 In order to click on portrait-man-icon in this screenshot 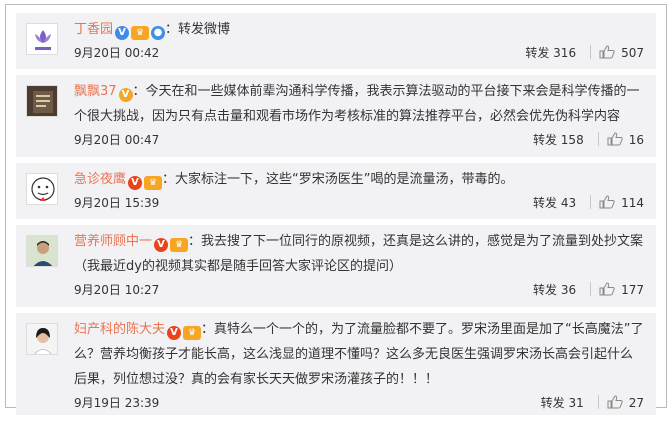, I will do `click(42, 251)`.